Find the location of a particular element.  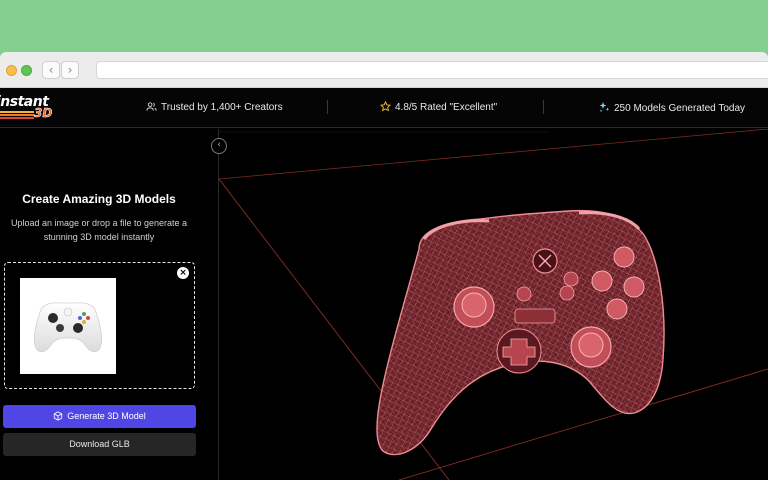

controller-image is located at coordinates (68, 327).